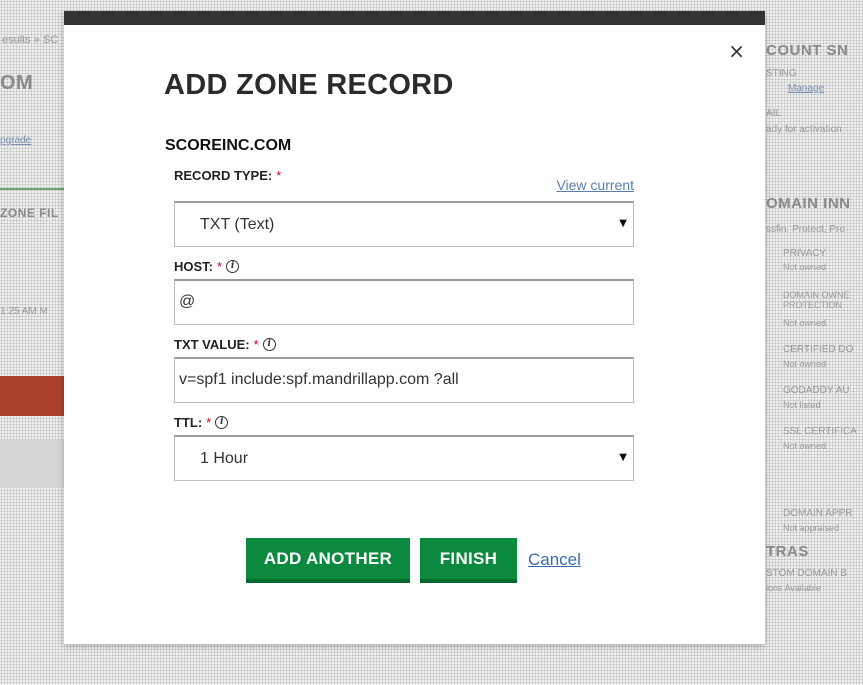 This screenshot has height=685, width=863. What do you see at coordinates (30, 40) in the screenshot?
I see `bg-breadcrumb: esults » SC` at bounding box center [30, 40].